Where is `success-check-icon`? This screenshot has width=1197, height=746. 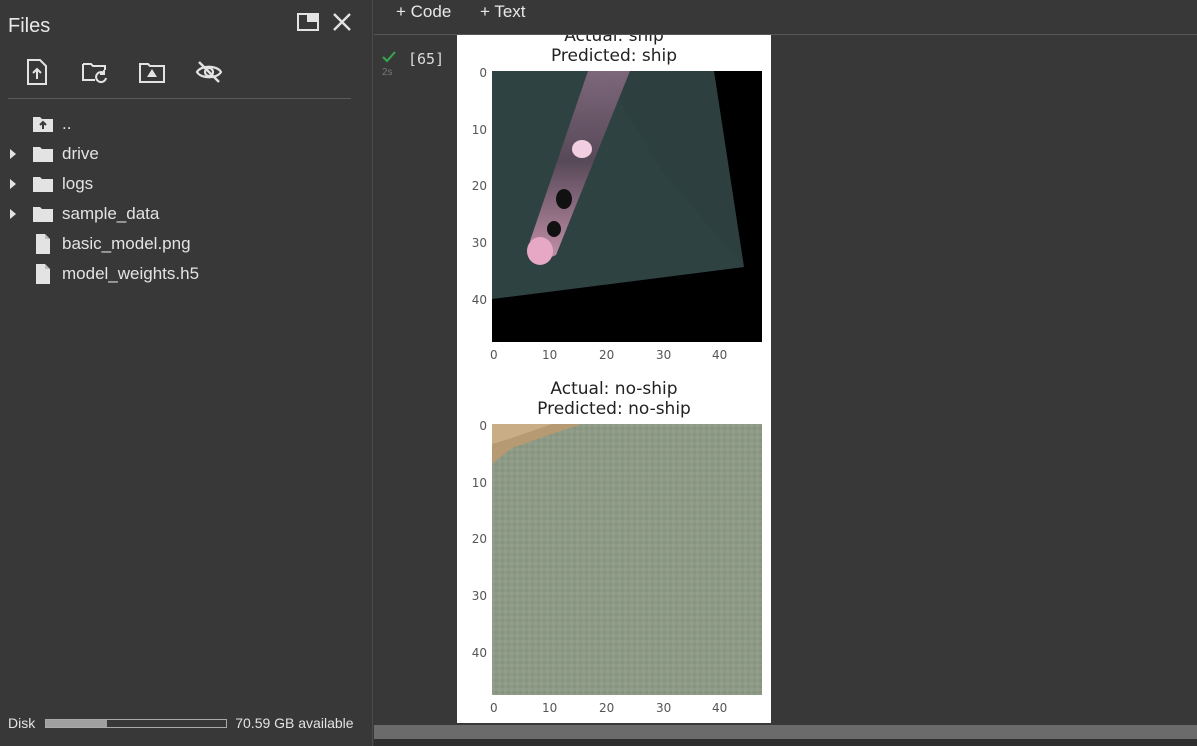
success-check-icon is located at coordinates (389, 57).